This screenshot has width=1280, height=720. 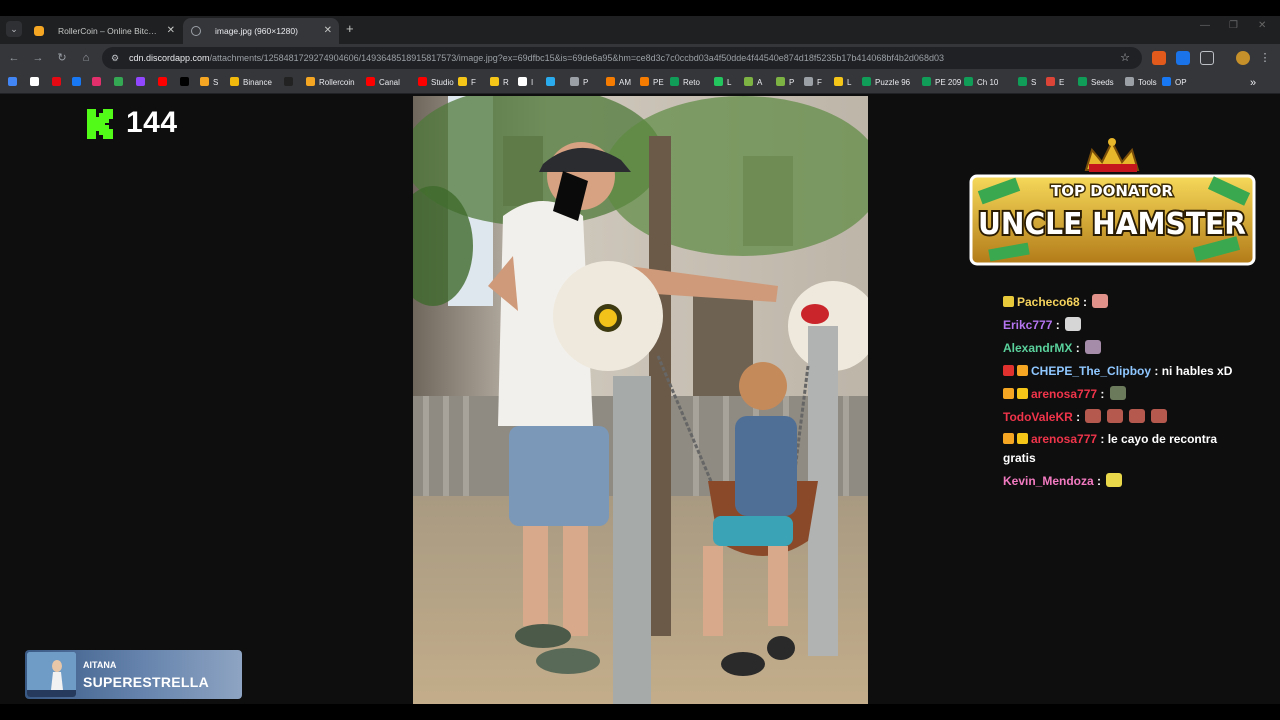 I want to click on bookmark-label: I, so click(x=532, y=82).